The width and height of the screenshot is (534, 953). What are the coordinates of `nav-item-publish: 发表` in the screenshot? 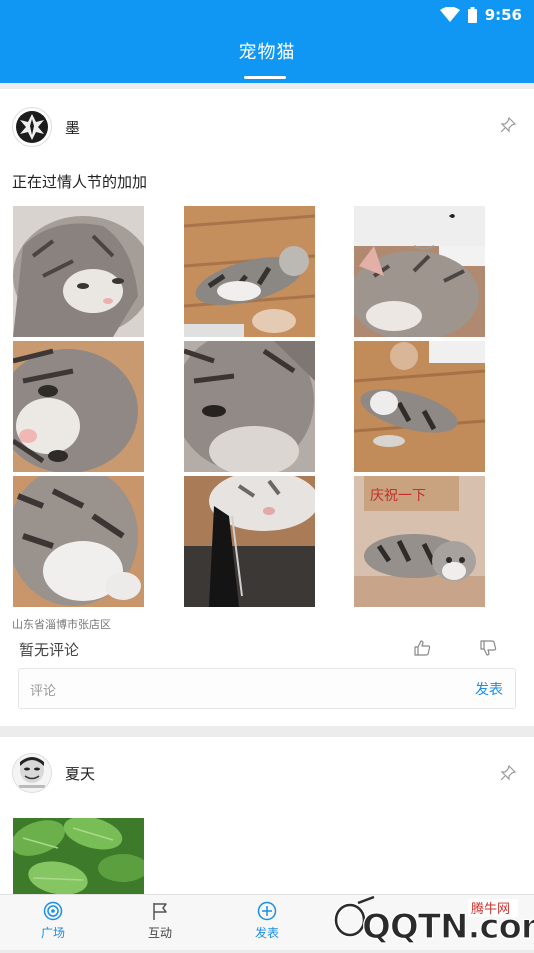 It's located at (267, 921).